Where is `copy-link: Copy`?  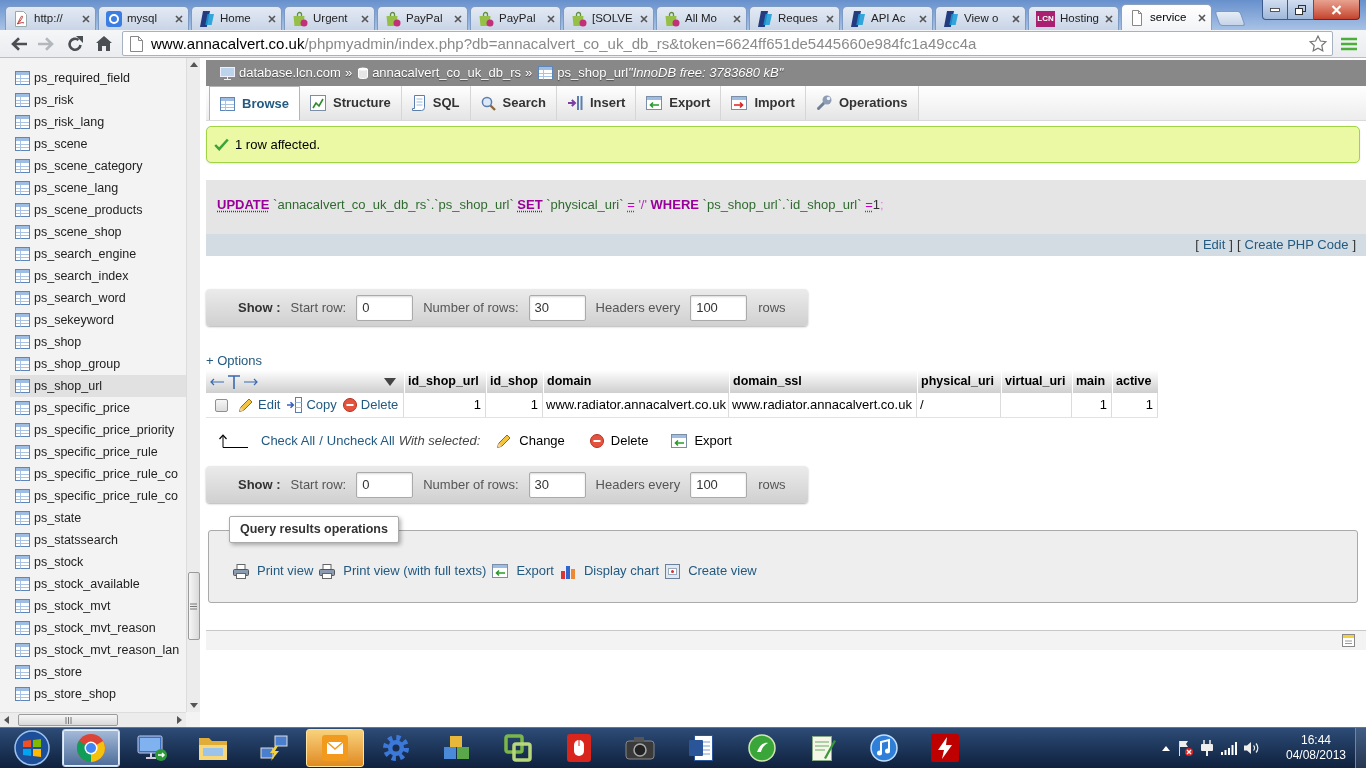 copy-link: Copy is located at coordinates (311, 405).